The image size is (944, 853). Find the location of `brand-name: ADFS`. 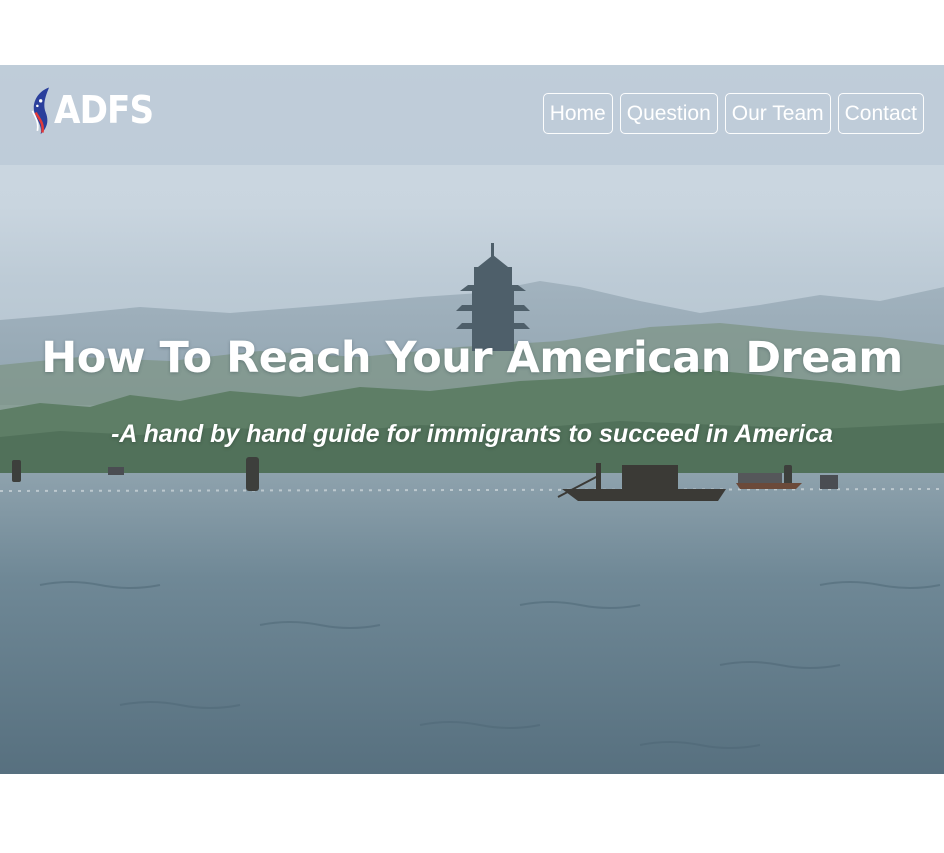

brand-name: ADFS is located at coordinates (103, 110).